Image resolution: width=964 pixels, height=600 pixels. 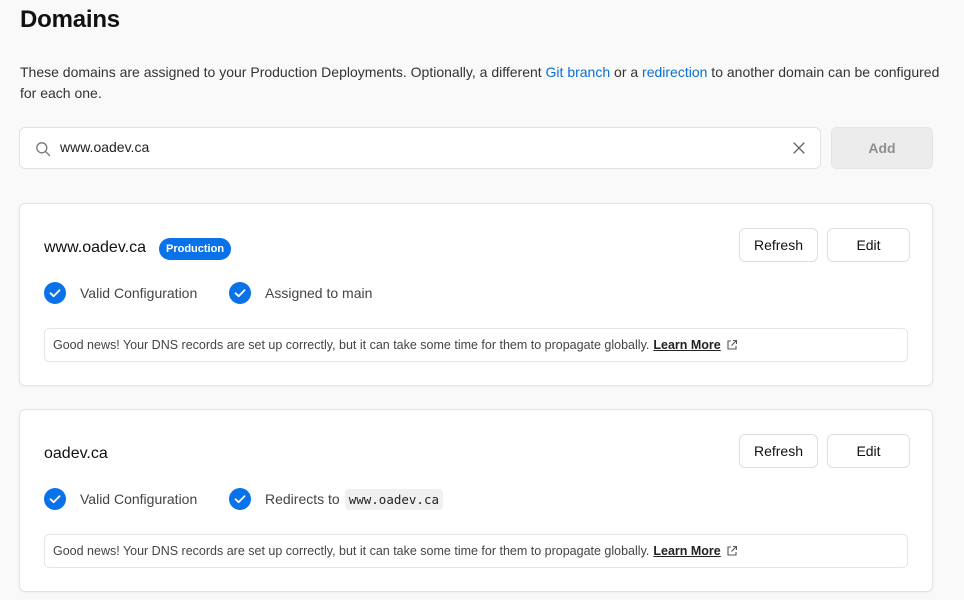 I want to click on redirection-link: redirection, so click(x=674, y=72).